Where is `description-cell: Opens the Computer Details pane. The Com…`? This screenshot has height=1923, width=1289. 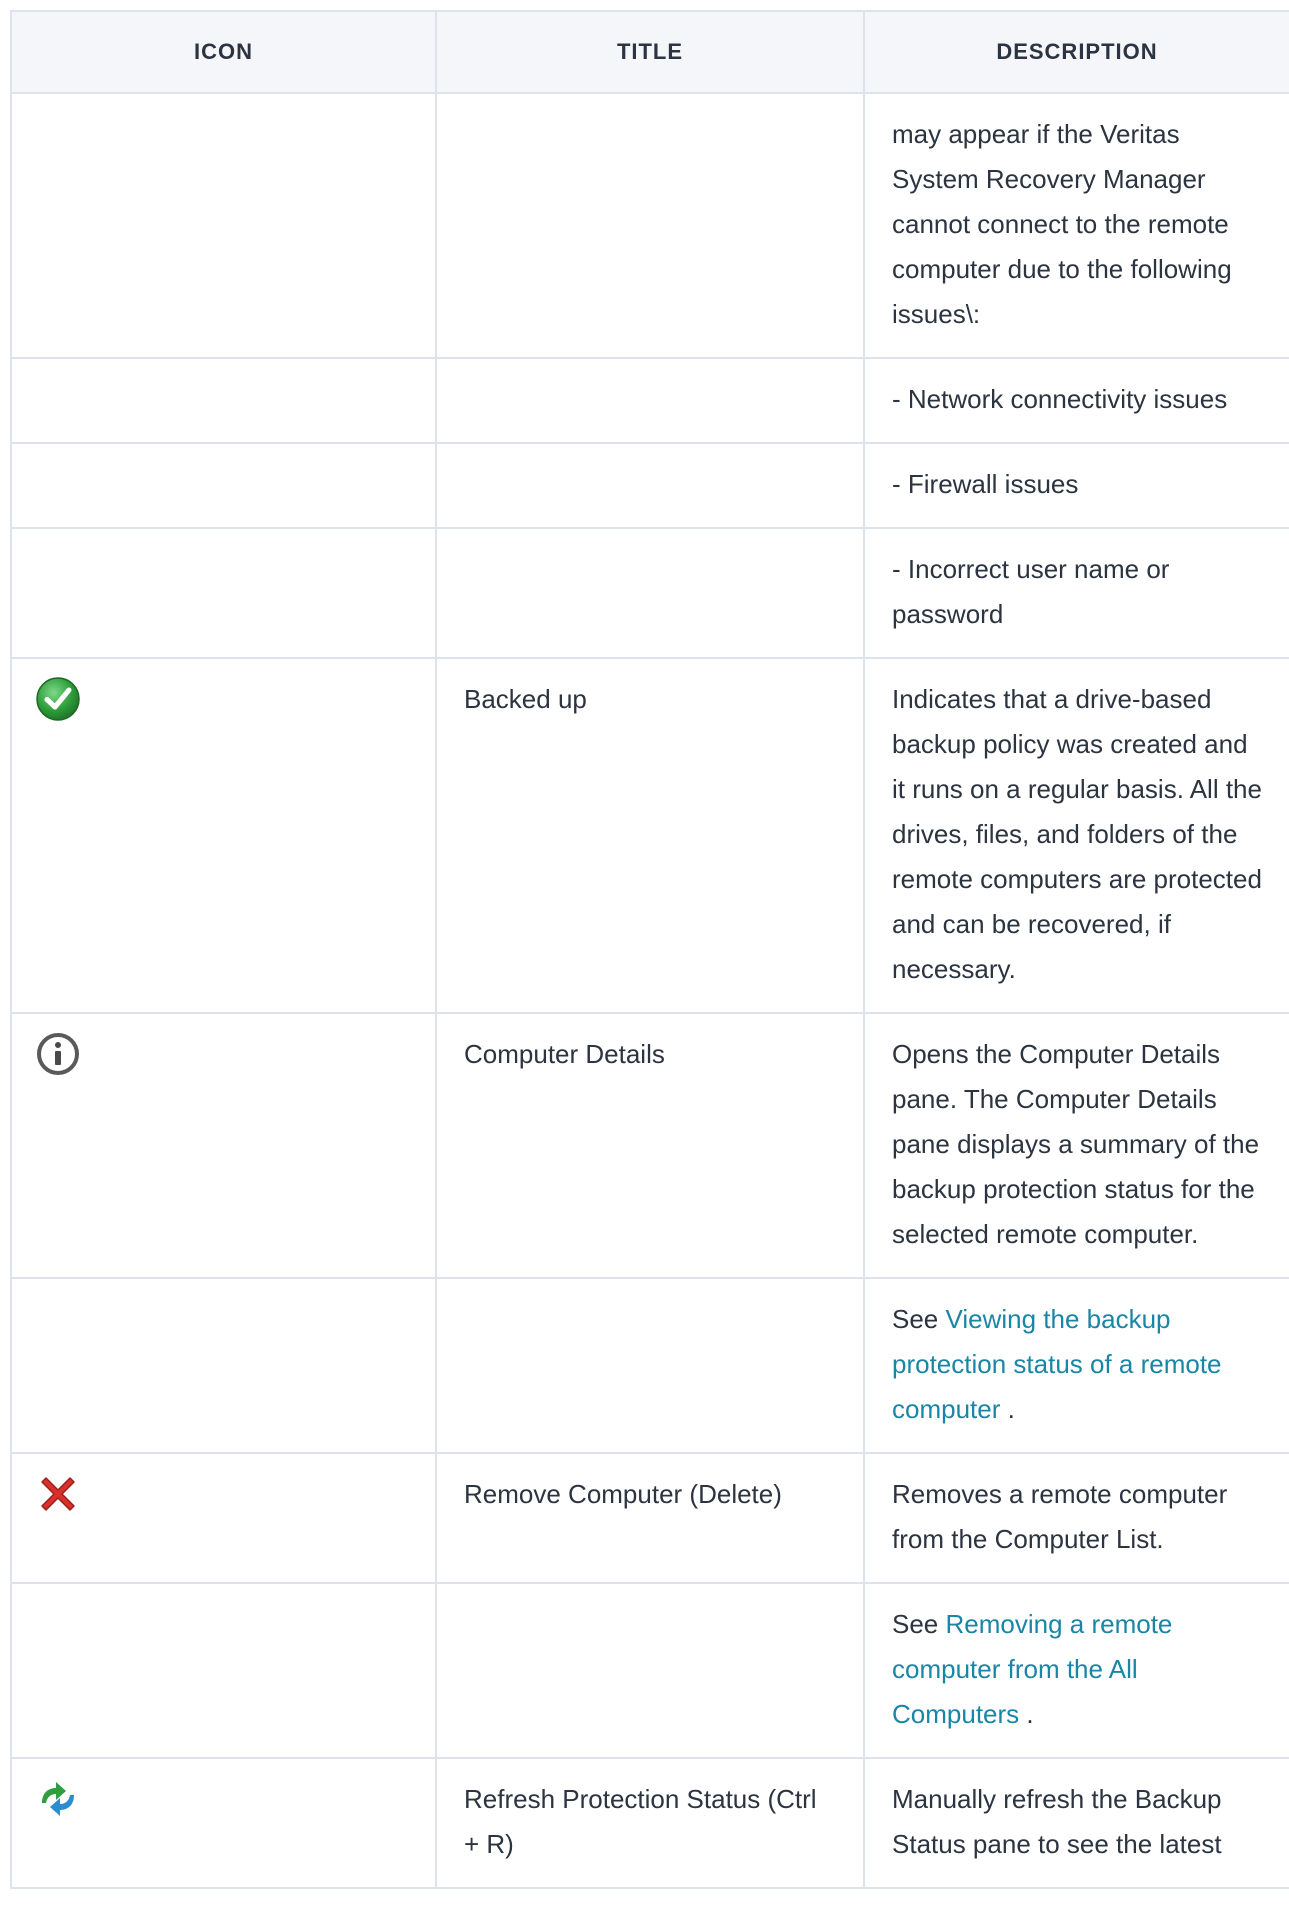
description-cell: Opens the Computer Details pane. The Com… is located at coordinates (1076, 1145).